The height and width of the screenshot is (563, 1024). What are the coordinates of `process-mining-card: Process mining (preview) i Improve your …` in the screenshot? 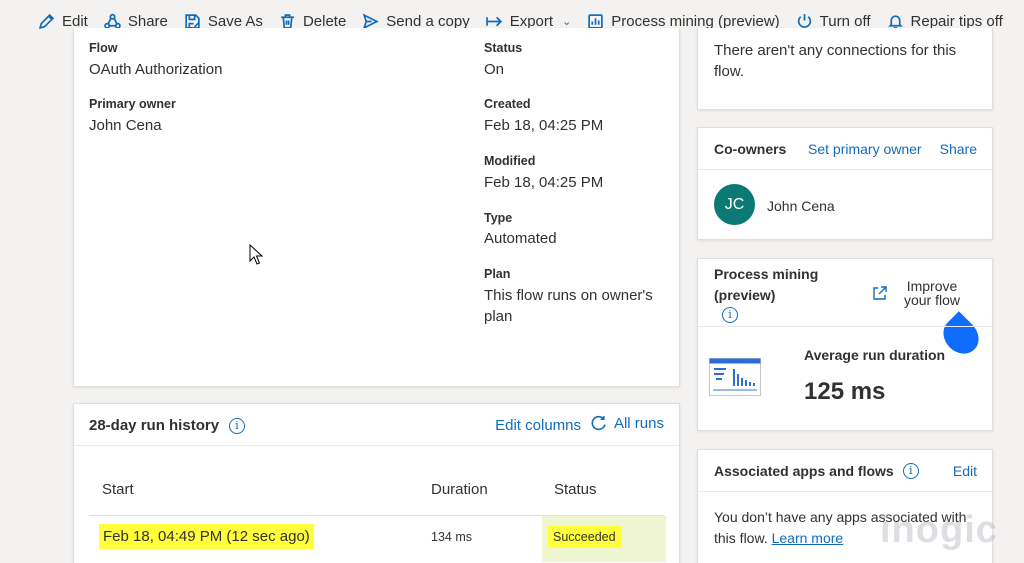 It's located at (845, 344).